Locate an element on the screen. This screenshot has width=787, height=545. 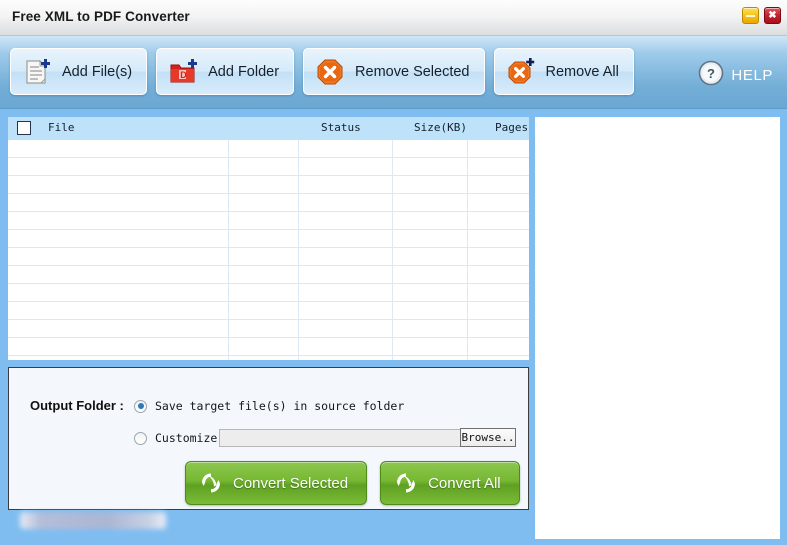
column-header-file: File is located at coordinates (61, 127).